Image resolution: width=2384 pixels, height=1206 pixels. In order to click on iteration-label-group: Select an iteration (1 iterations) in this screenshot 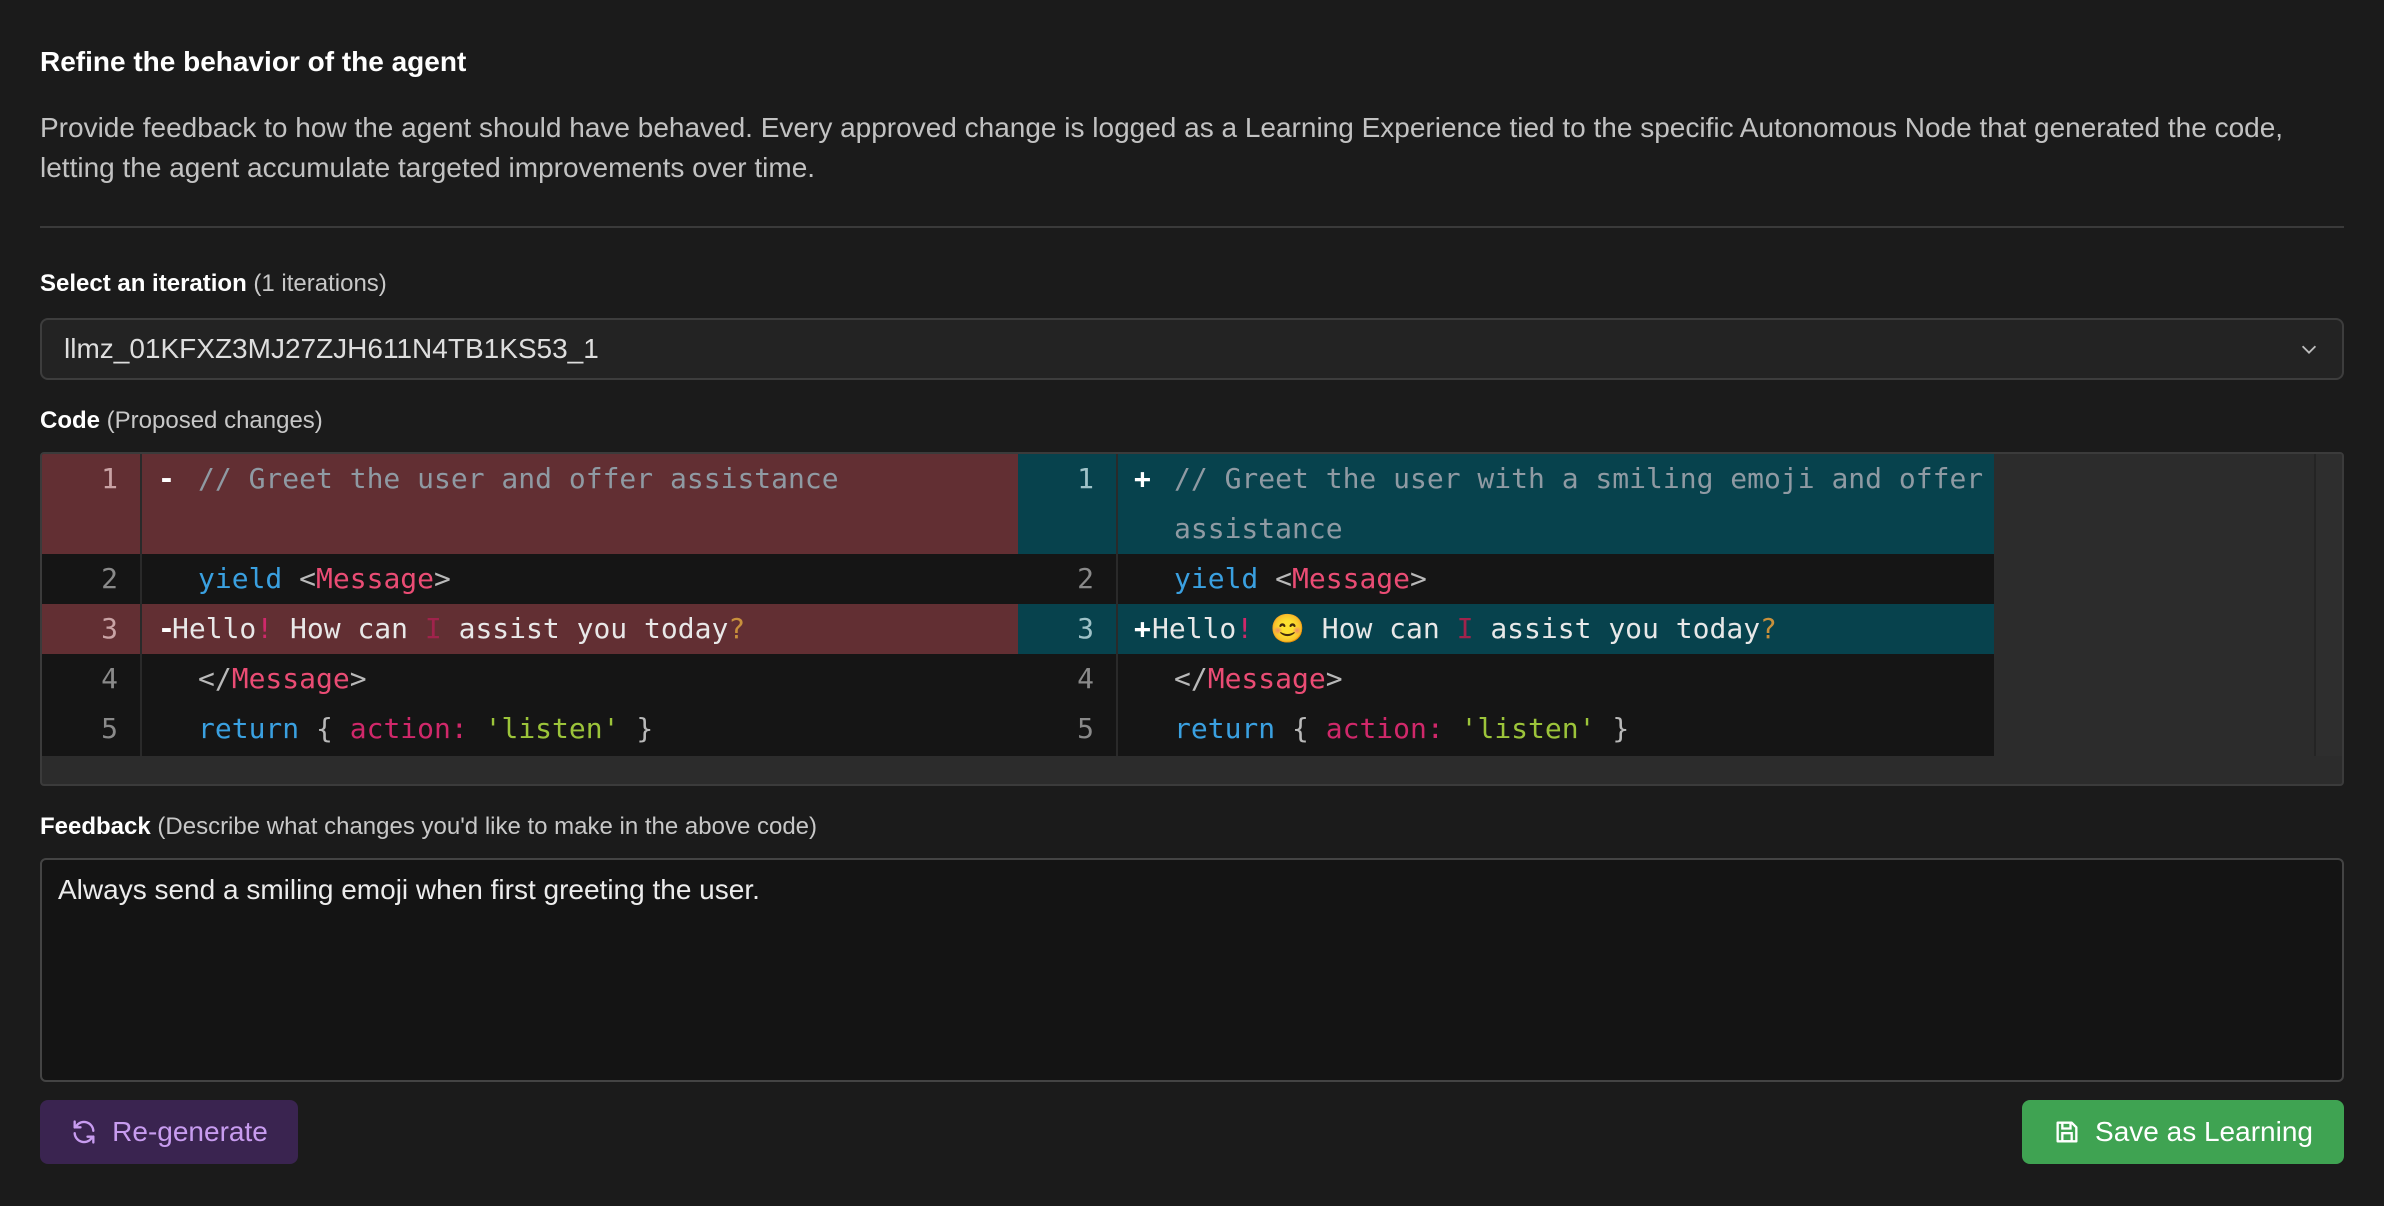, I will do `click(213, 284)`.